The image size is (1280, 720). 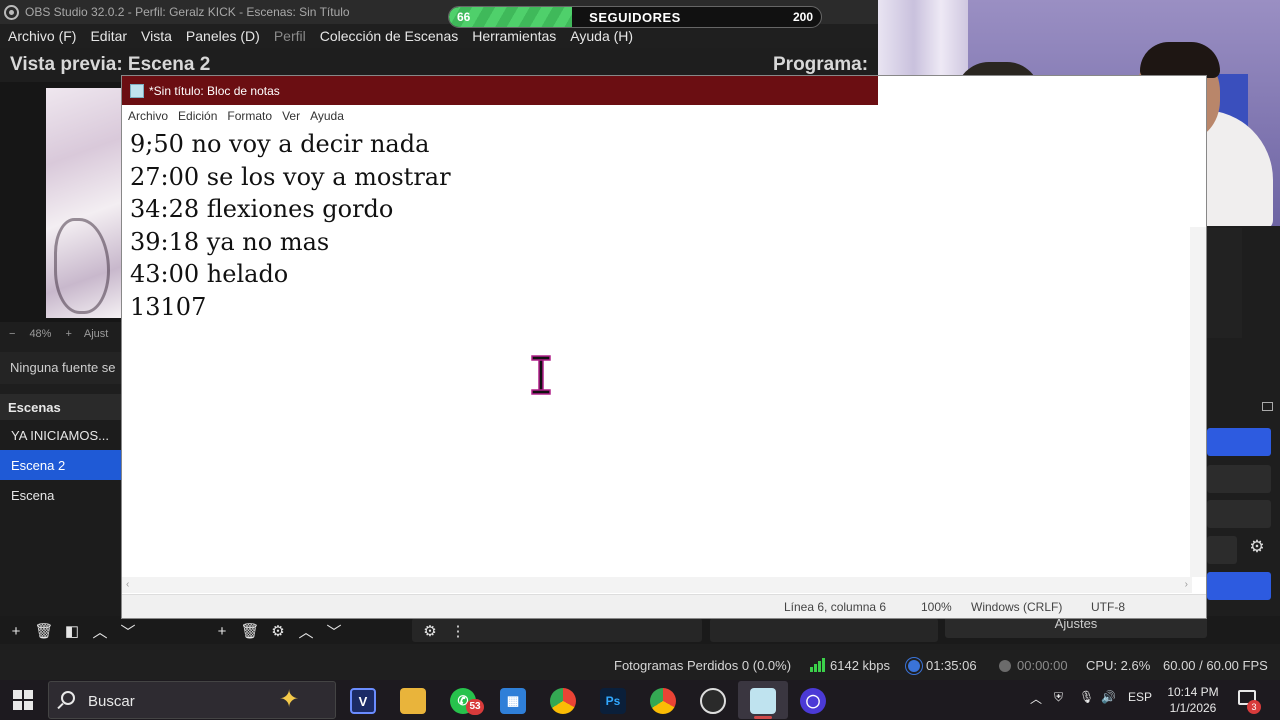 What do you see at coordinates (42, 36) in the screenshot?
I see `menu-archivo: Archivo (F)` at bounding box center [42, 36].